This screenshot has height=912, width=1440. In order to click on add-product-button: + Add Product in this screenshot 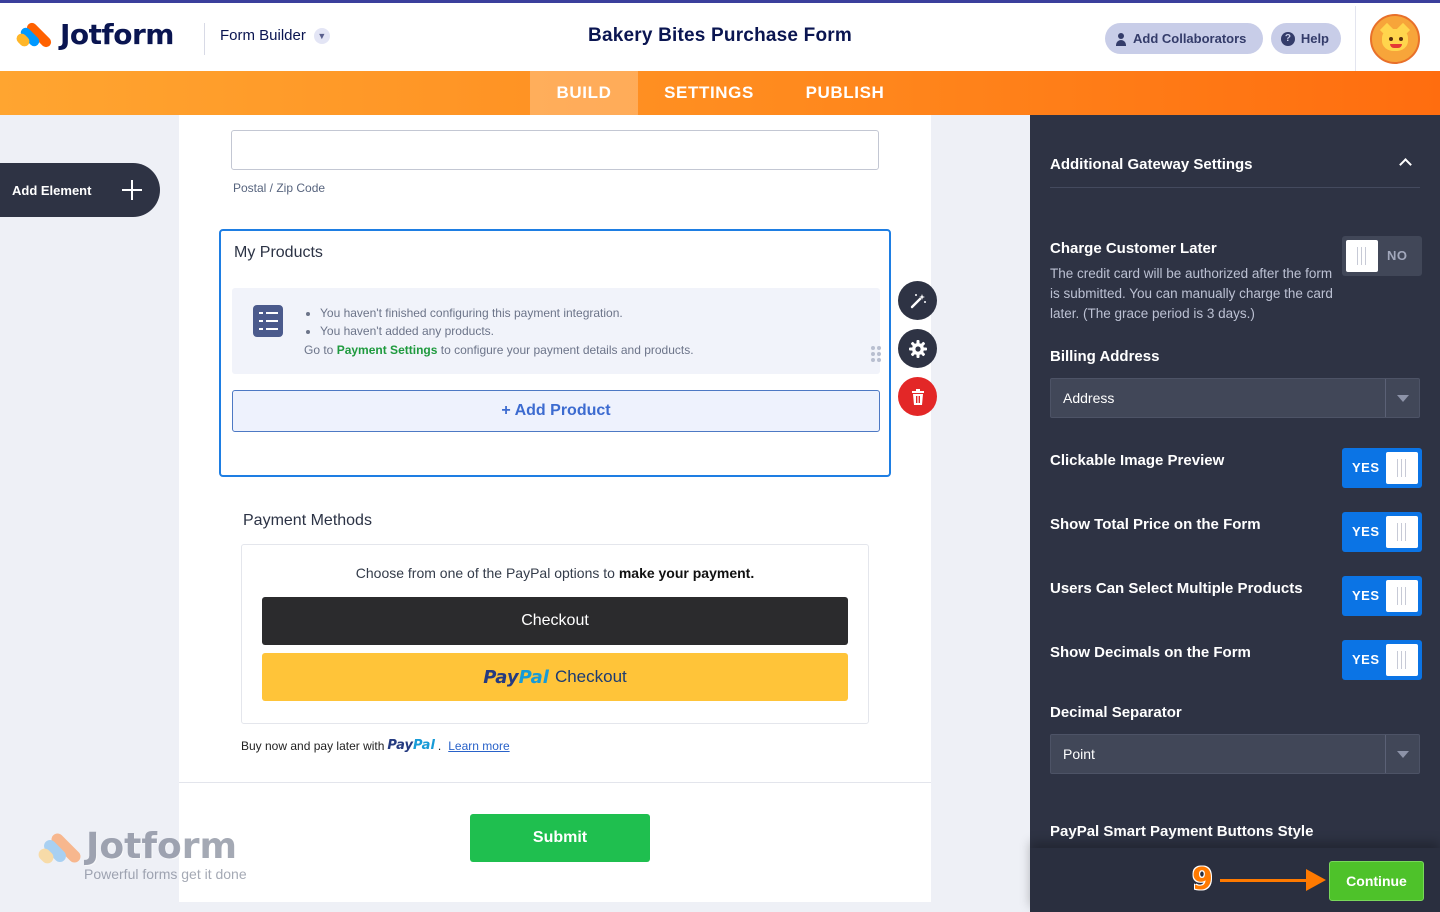, I will do `click(556, 411)`.